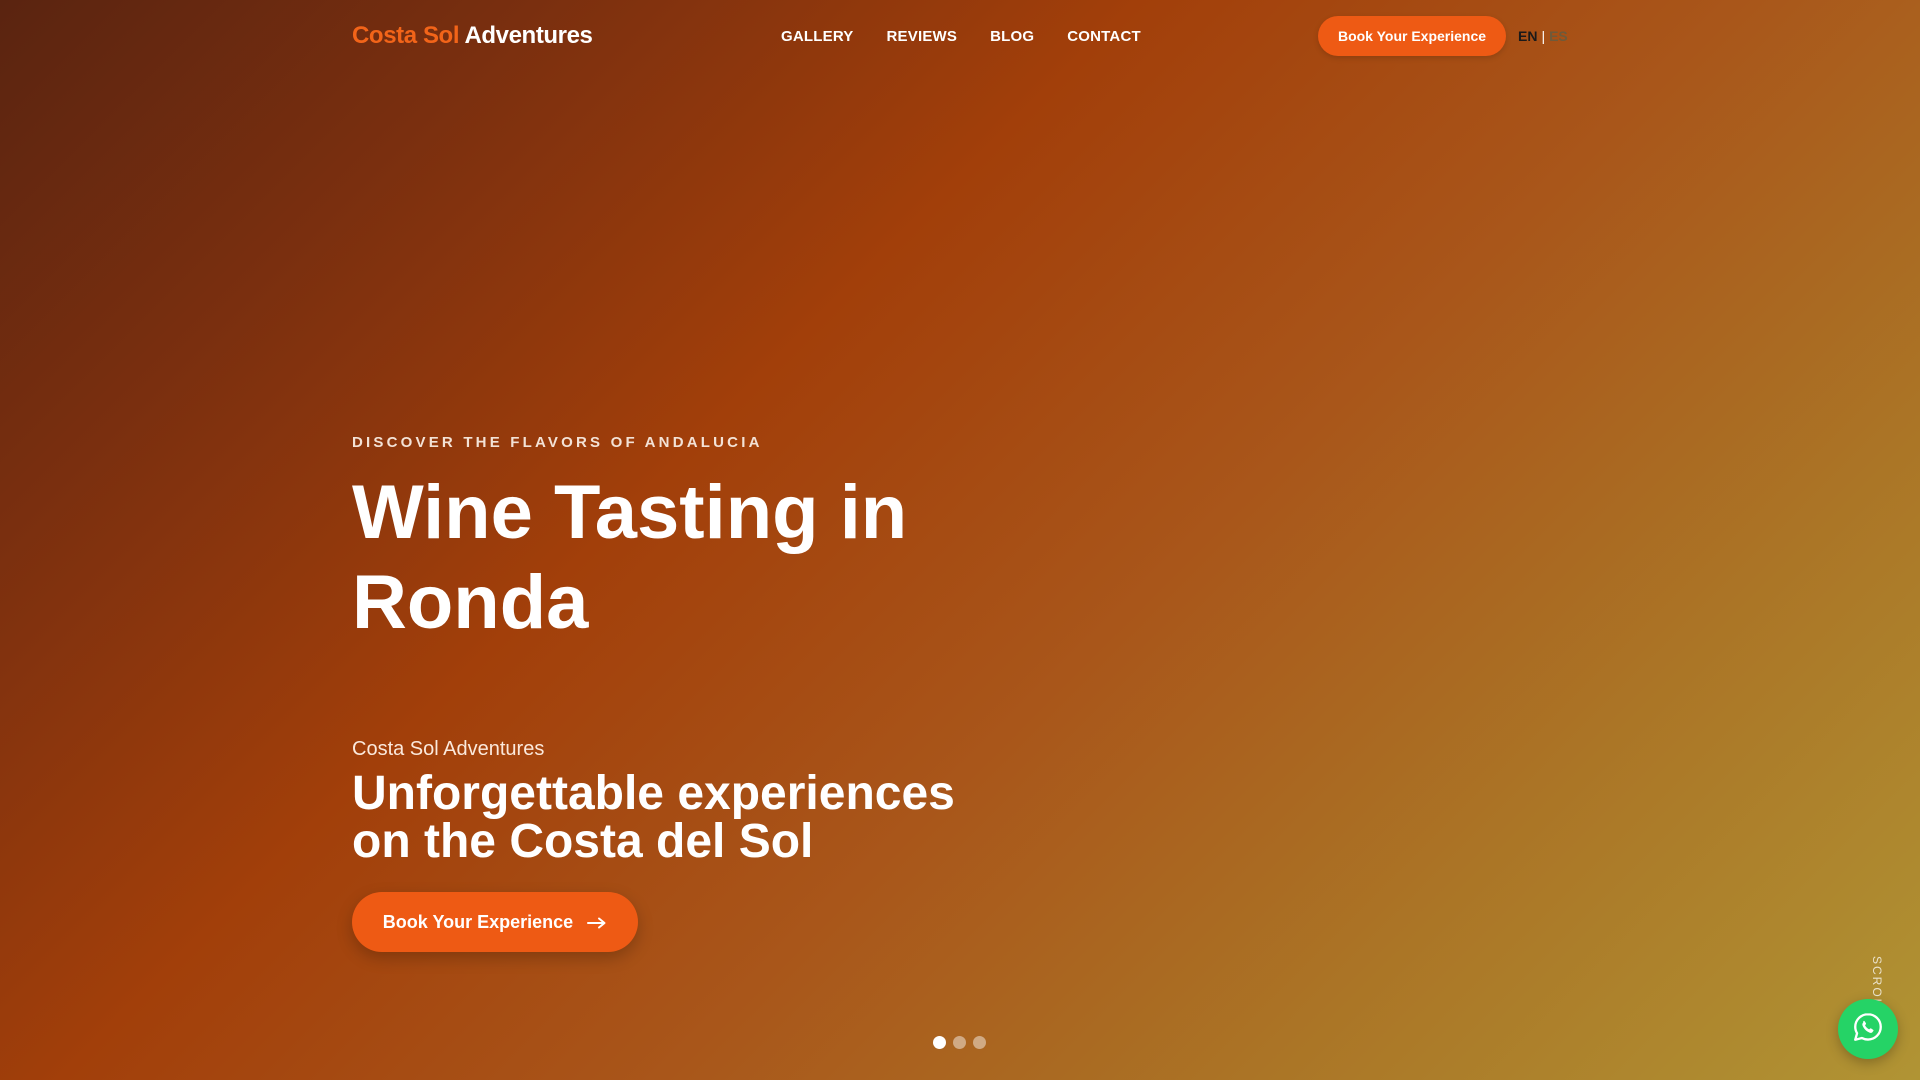 This screenshot has width=1920, height=1080. I want to click on language-en: EN, so click(1527, 36).